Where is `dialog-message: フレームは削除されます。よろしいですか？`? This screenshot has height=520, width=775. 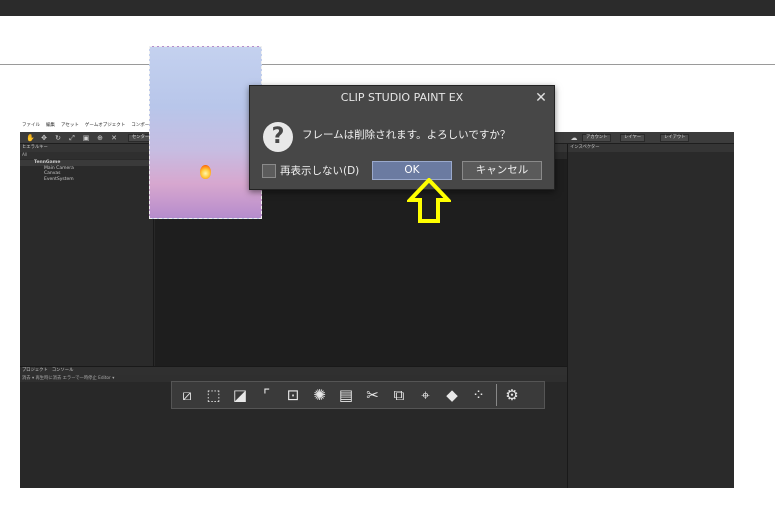 dialog-message: フレームは削除されます。よろしいですか？ is located at coordinates (406, 135).